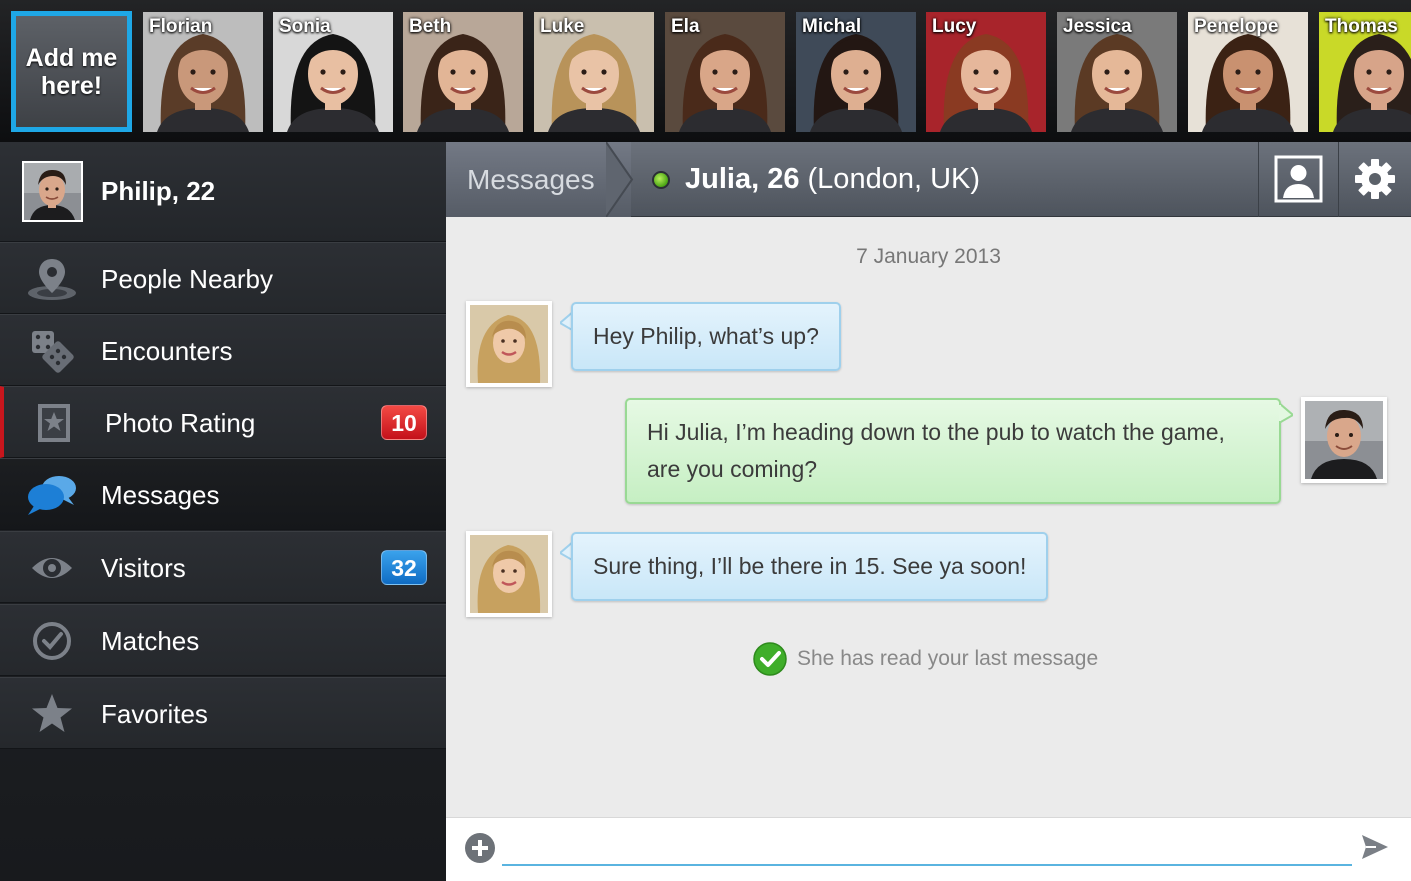  I want to click on sidebar-item-photo-rating: Photo Rating 10, so click(223, 422).